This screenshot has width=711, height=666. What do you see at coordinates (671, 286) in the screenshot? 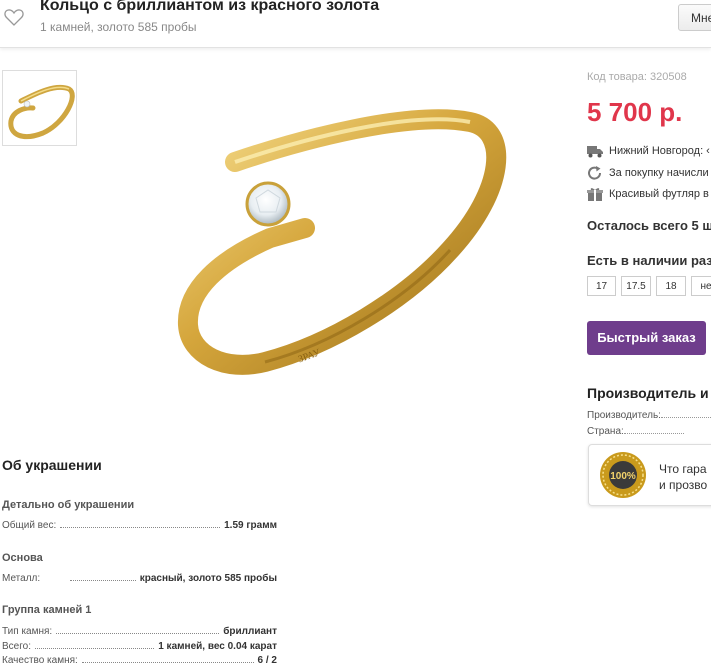
I see `size-option-18: 18` at bounding box center [671, 286].